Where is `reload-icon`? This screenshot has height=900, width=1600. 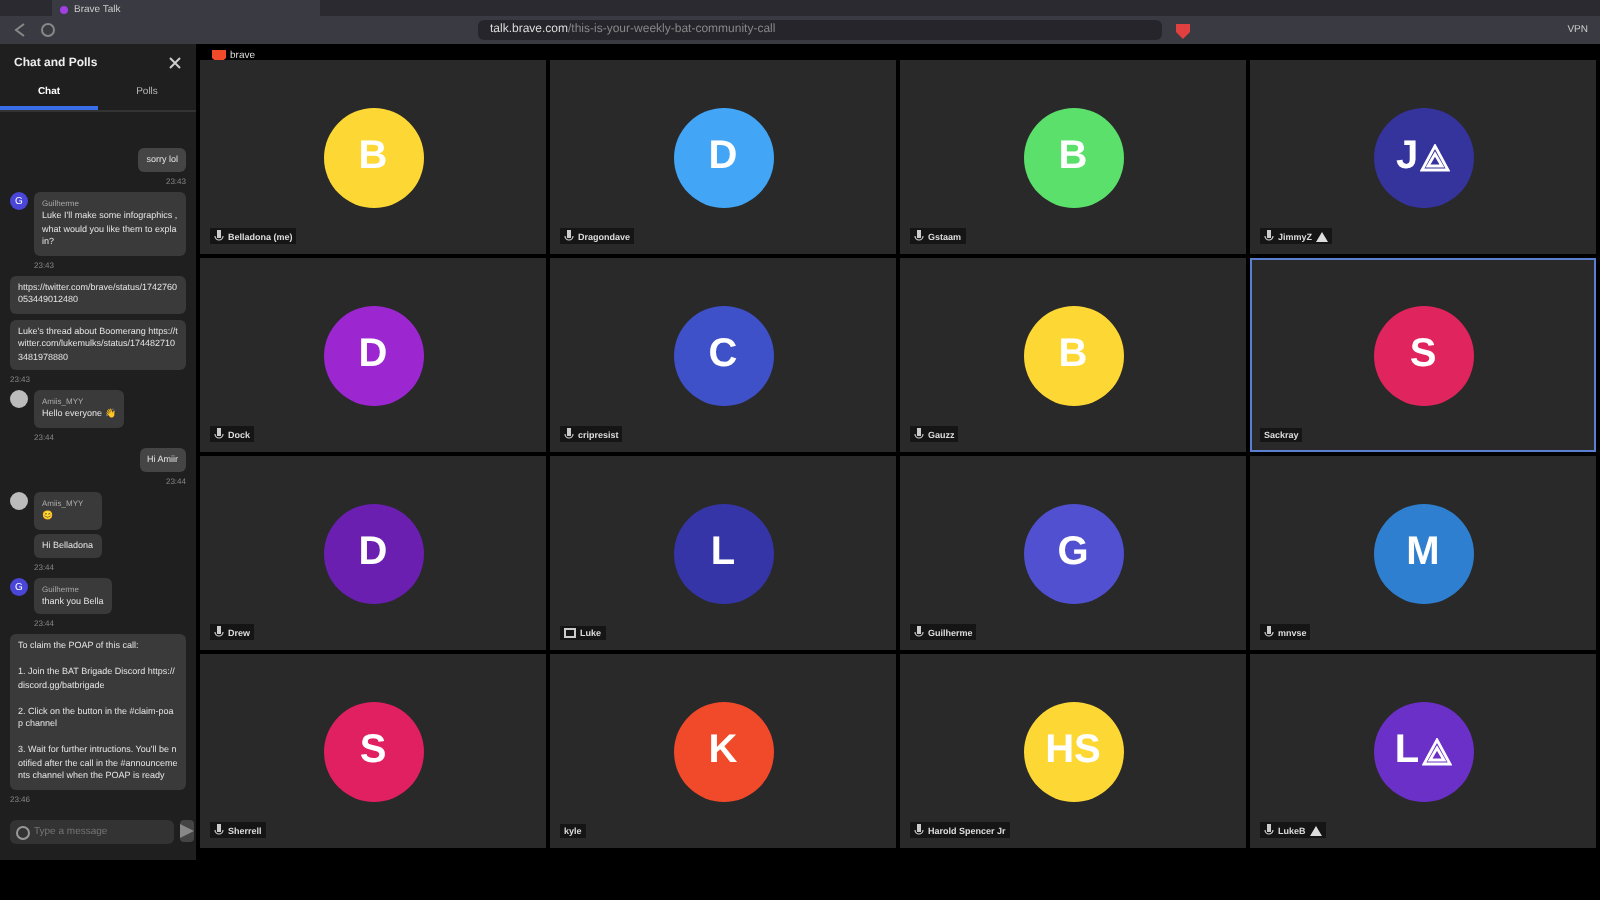 reload-icon is located at coordinates (48, 30).